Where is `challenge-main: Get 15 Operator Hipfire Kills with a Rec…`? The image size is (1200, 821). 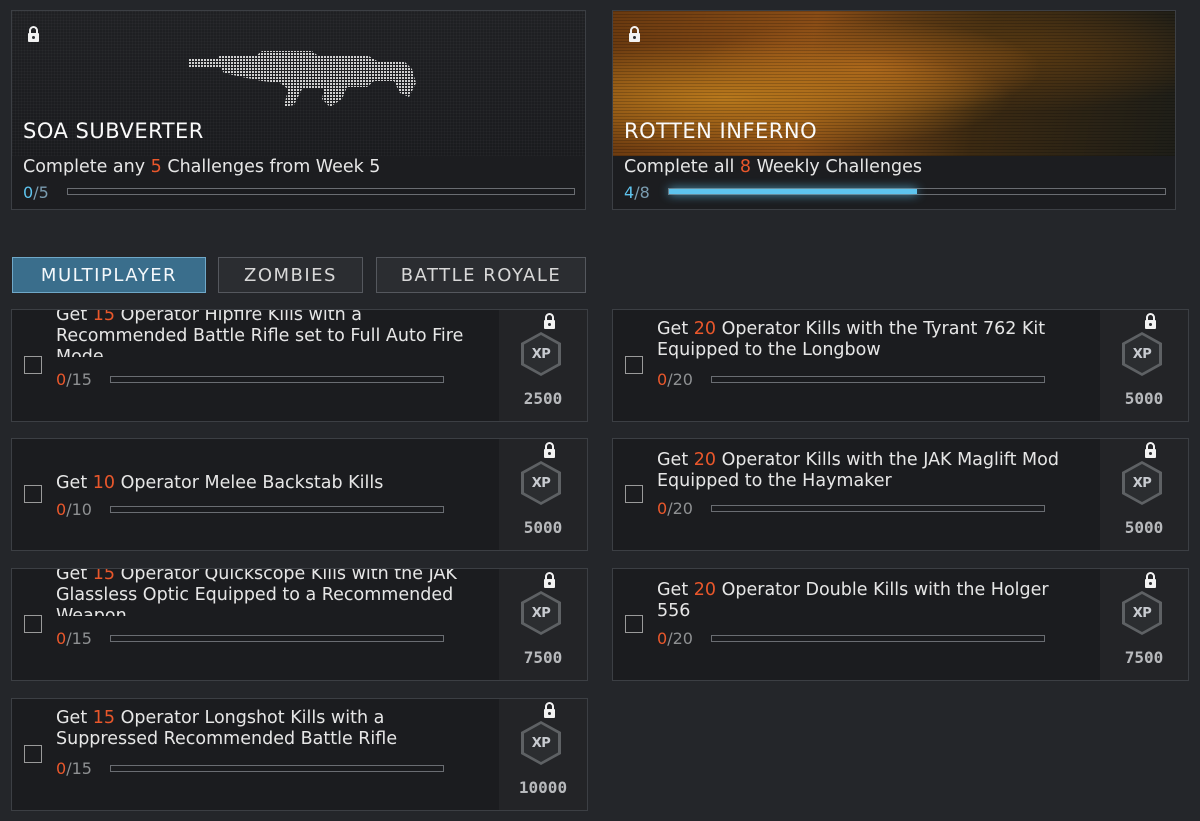
challenge-main: Get 15 Operator Hipfire Kills with a Rec… is located at coordinates (256, 365).